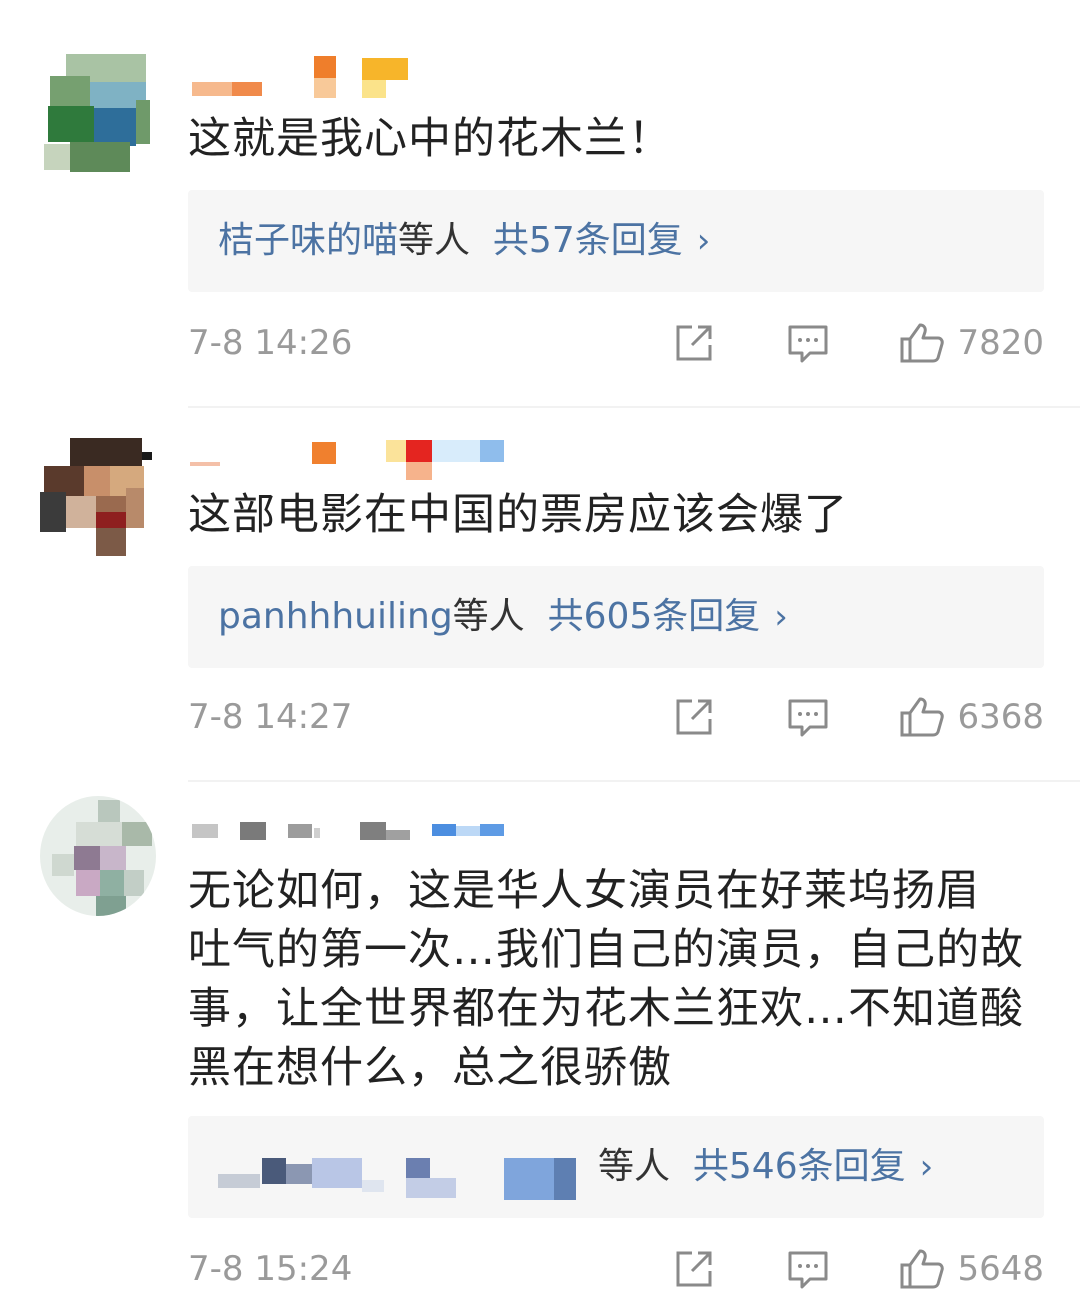 This screenshot has width=1080, height=1316. What do you see at coordinates (1000, 1269) in the screenshot?
I see `like-count: 5648` at bounding box center [1000, 1269].